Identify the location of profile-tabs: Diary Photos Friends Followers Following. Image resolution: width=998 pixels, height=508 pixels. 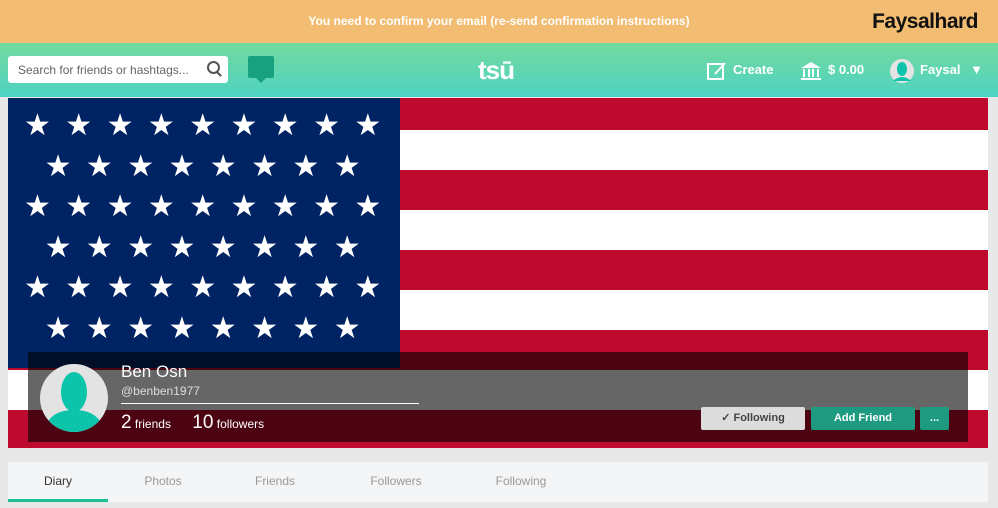
(498, 482).